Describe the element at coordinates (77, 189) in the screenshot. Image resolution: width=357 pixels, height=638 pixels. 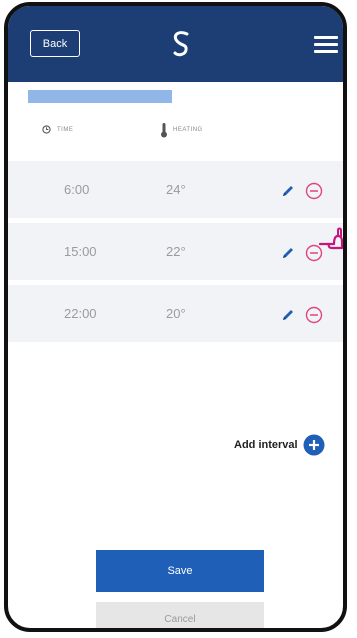
I see `interval-time: 6:00` at that location.